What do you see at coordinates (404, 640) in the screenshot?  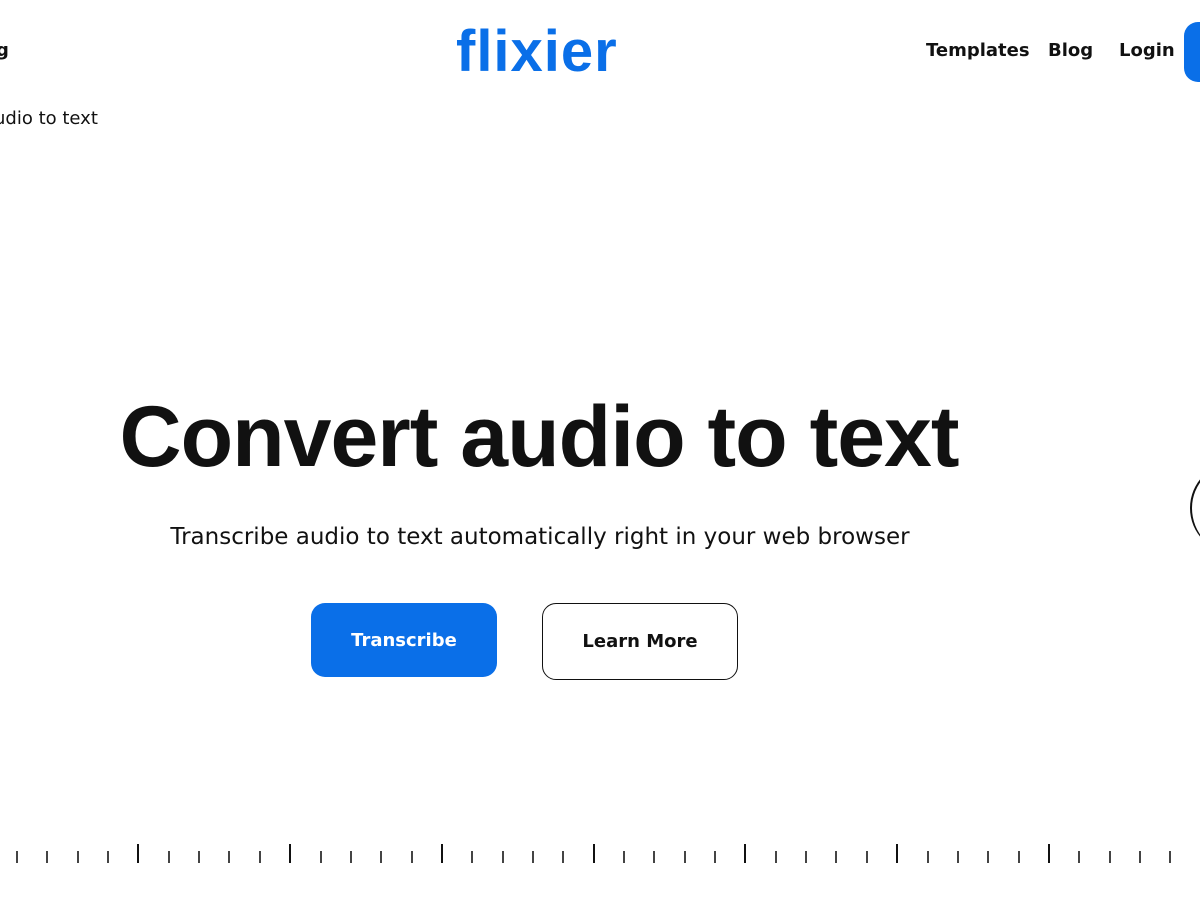 I see `transcribe-button: Transcribe` at bounding box center [404, 640].